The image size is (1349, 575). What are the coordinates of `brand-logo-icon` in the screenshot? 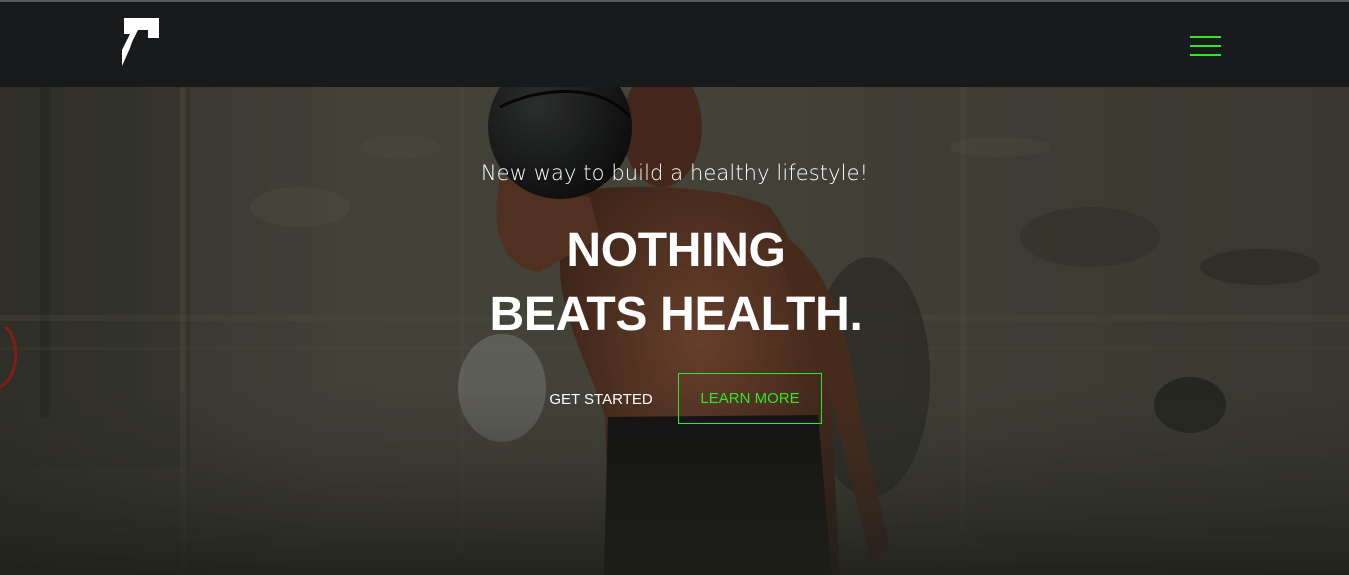 It's located at (140, 42).